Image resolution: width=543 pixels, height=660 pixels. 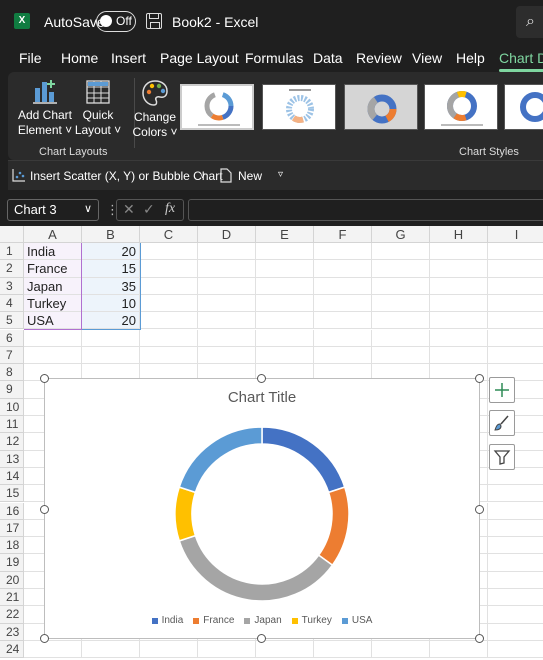 What do you see at coordinates (12, 234) in the screenshot?
I see `select-all-corner` at bounding box center [12, 234].